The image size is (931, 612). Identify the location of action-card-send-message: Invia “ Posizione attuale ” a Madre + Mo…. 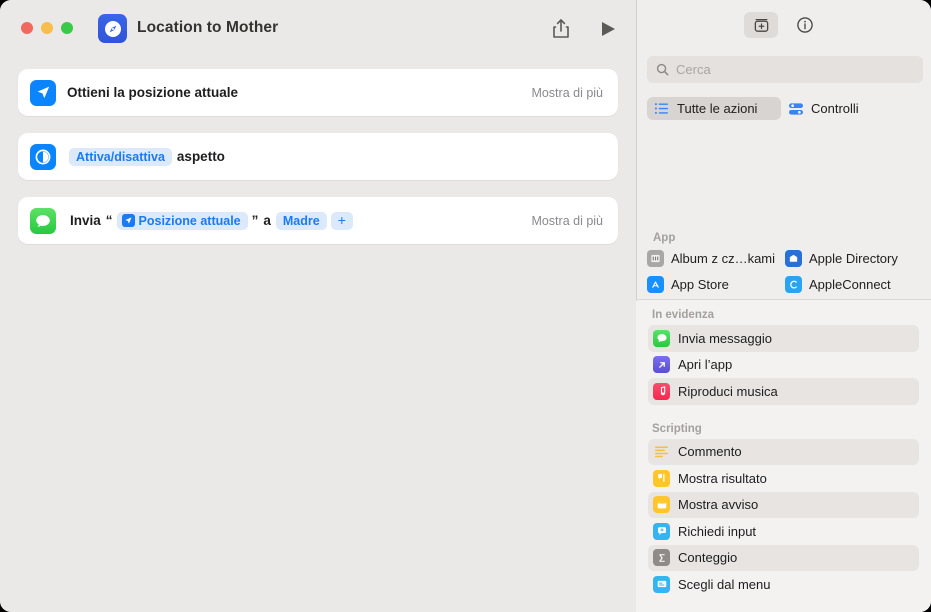
(318, 220).